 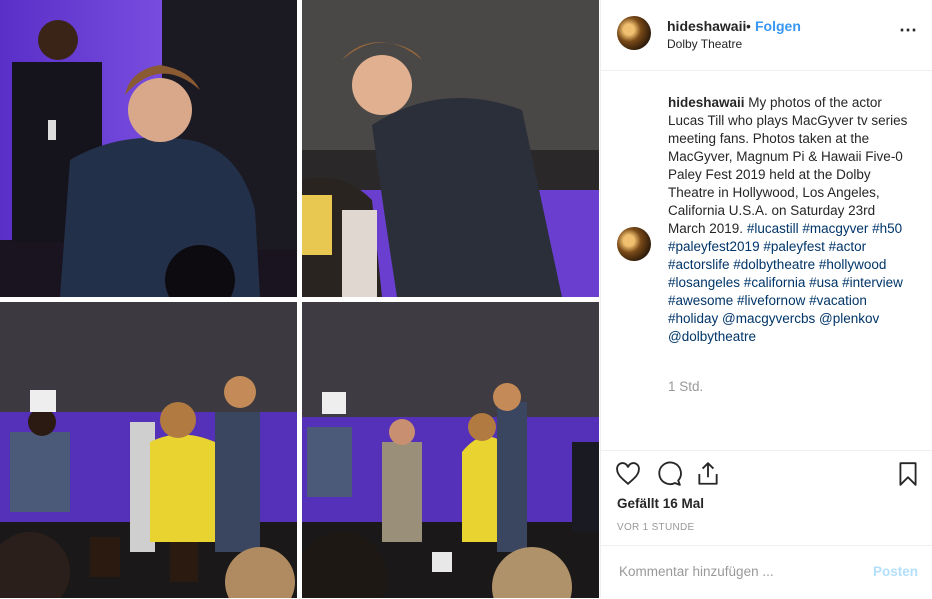 I want to click on heart-icon, so click(x=628, y=474).